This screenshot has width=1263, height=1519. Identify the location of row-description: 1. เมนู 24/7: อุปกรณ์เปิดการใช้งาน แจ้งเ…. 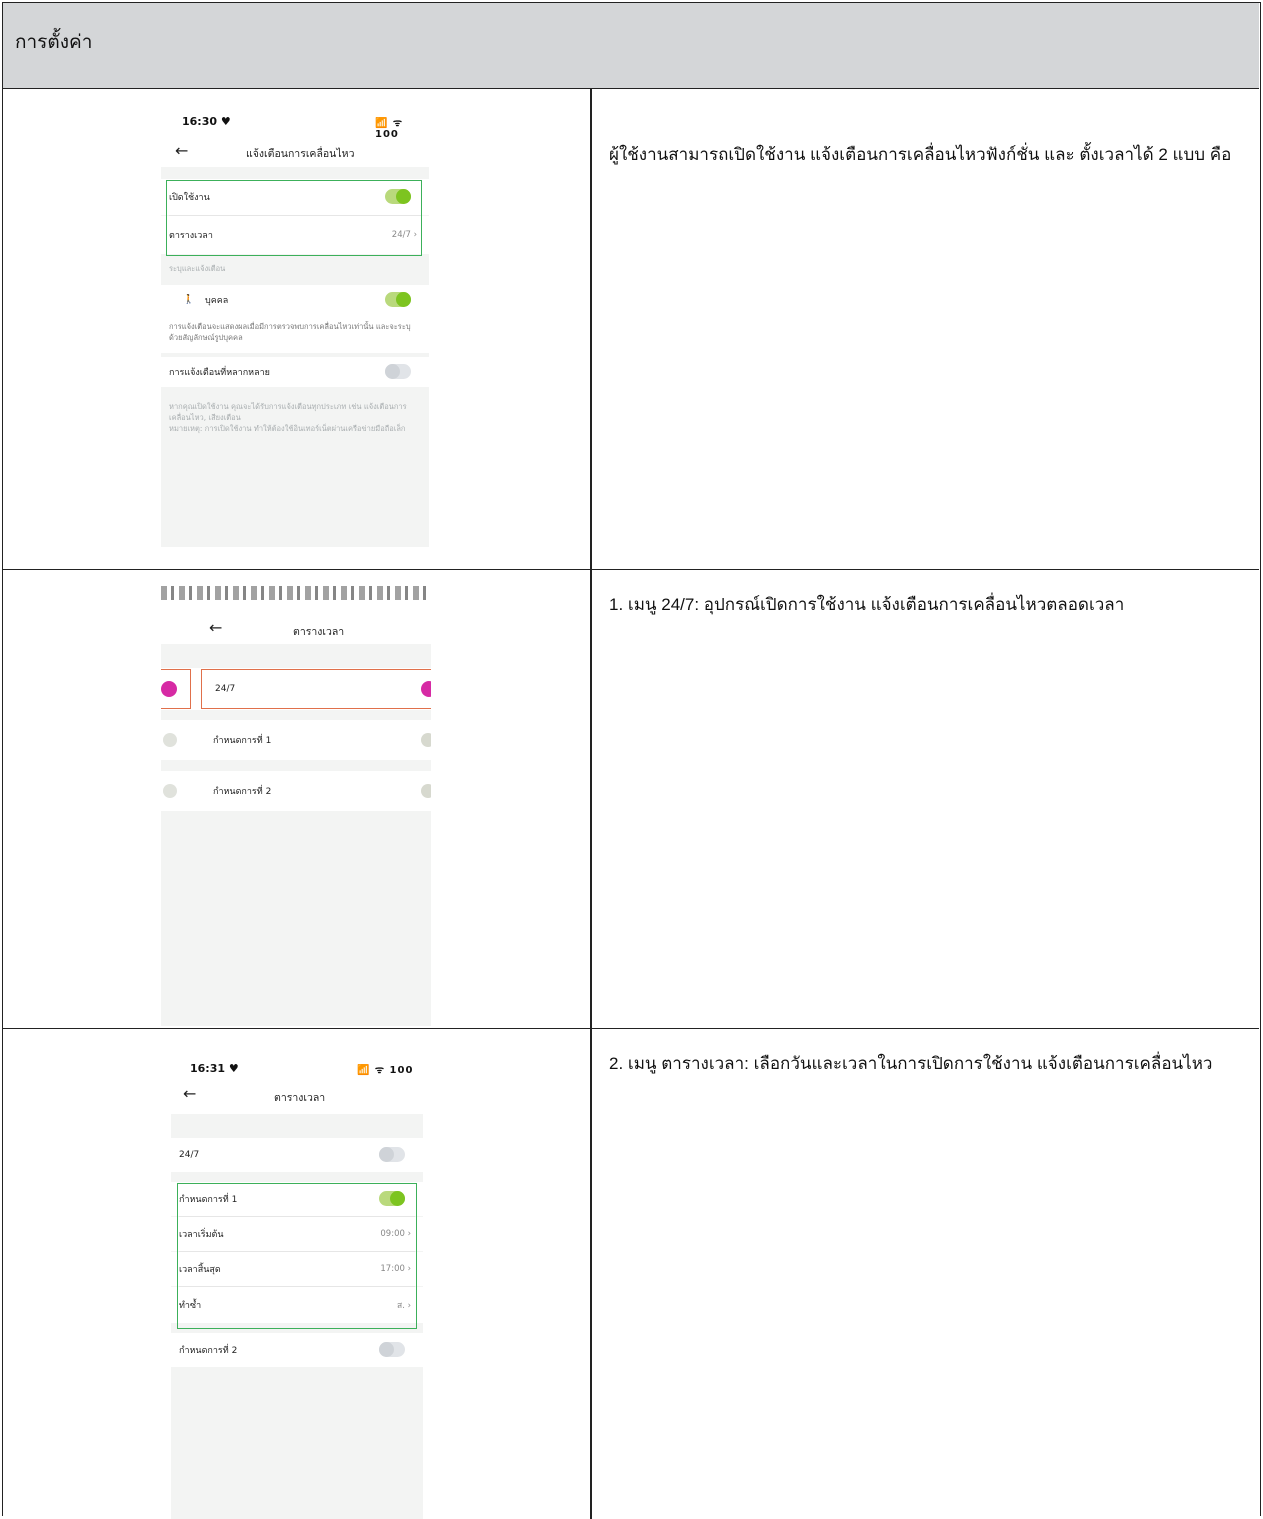
(867, 604).